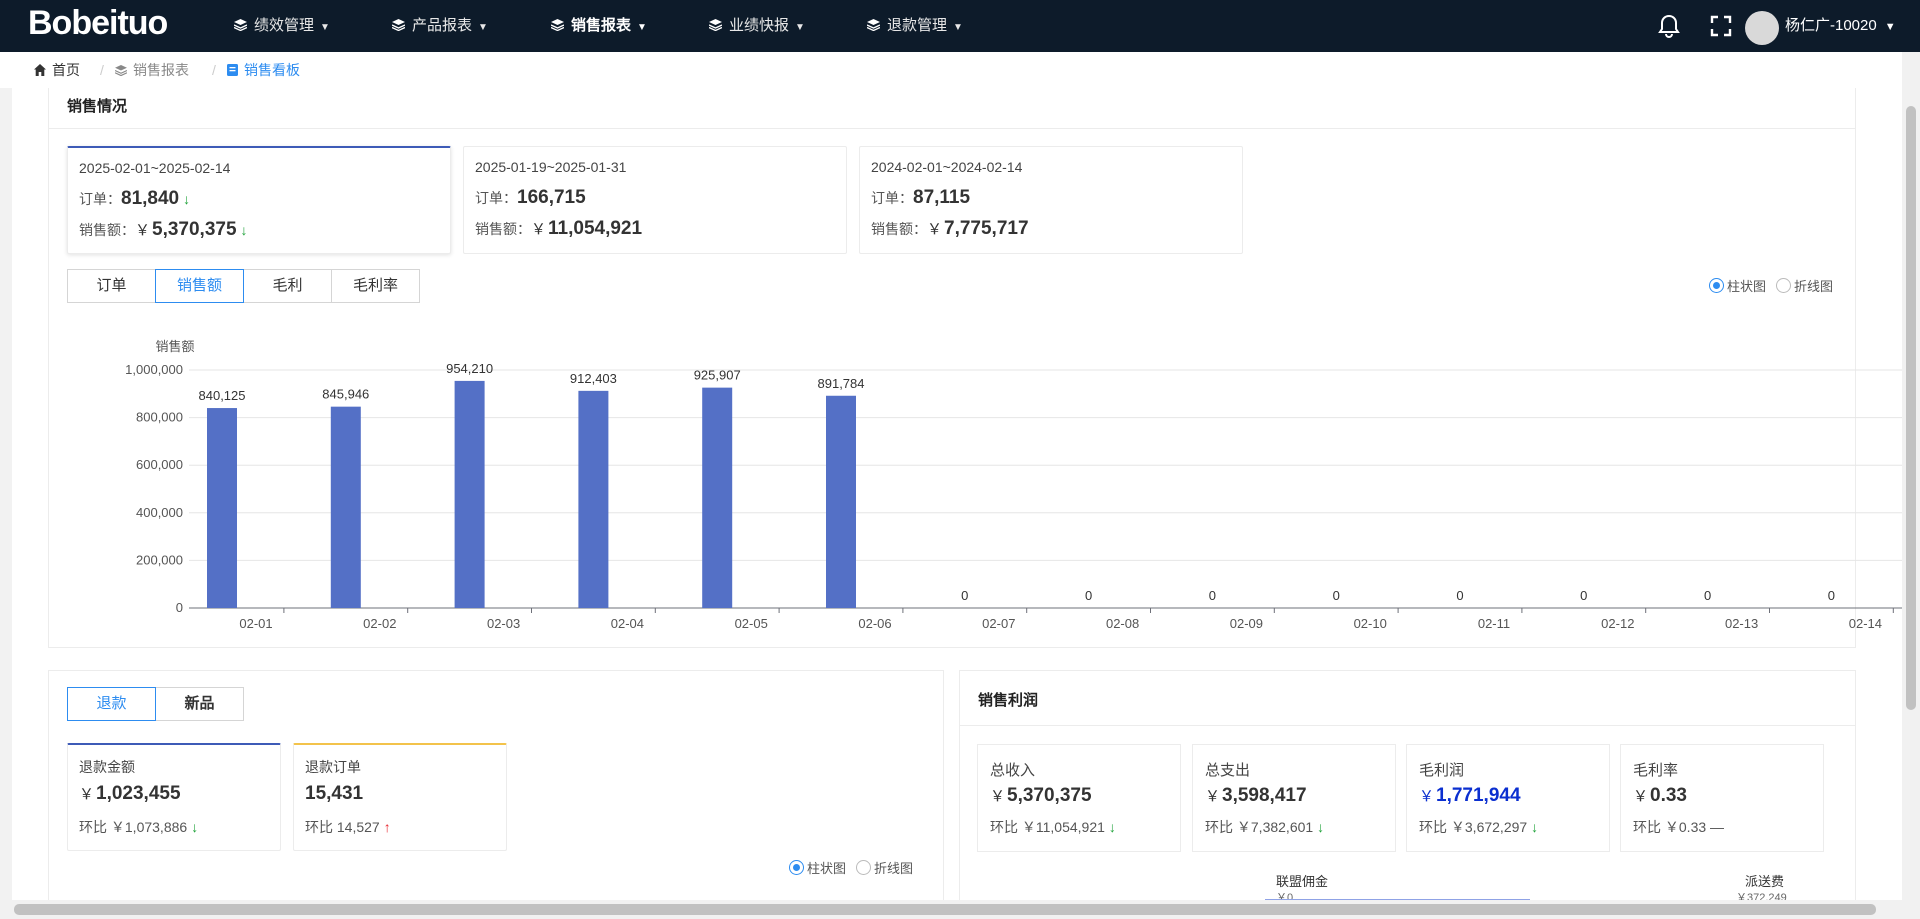 The image size is (1920, 919). What do you see at coordinates (1478, 795) in the screenshot?
I see `card-value: 1,771,944` at bounding box center [1478, 795].